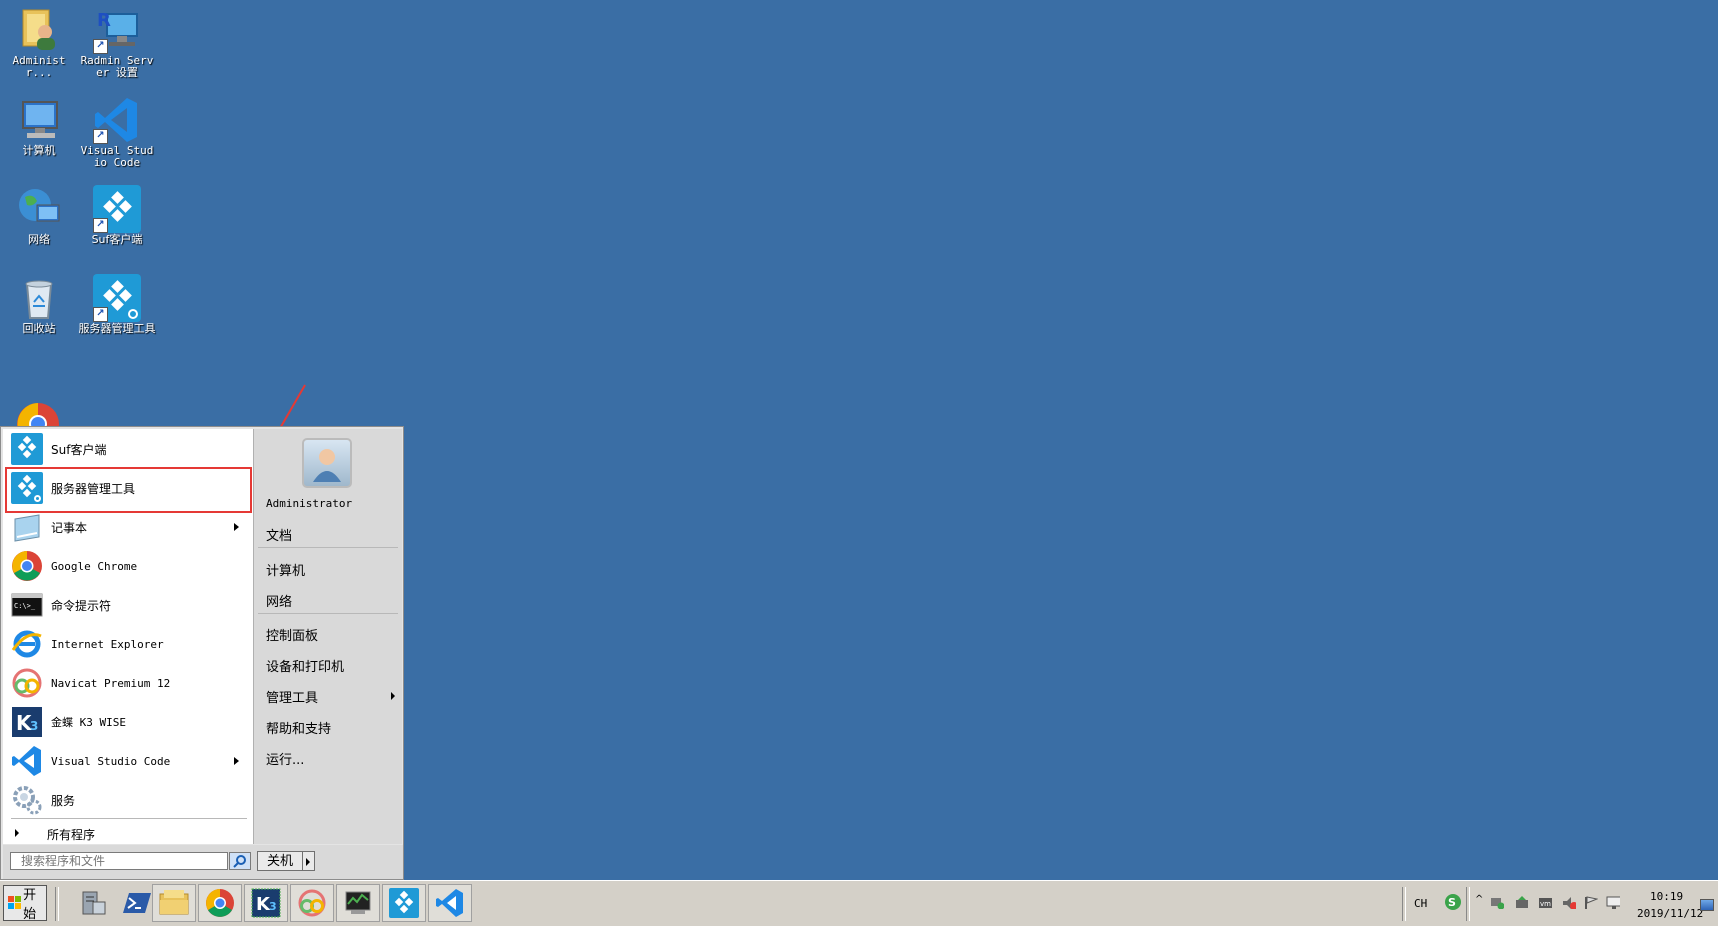 This screenshot has width=1718, height=926. What do you see at coordinates (292, 634) in the screenshot?
I see `link-control-panel: 控制面板` at bounding box center [292, 634].